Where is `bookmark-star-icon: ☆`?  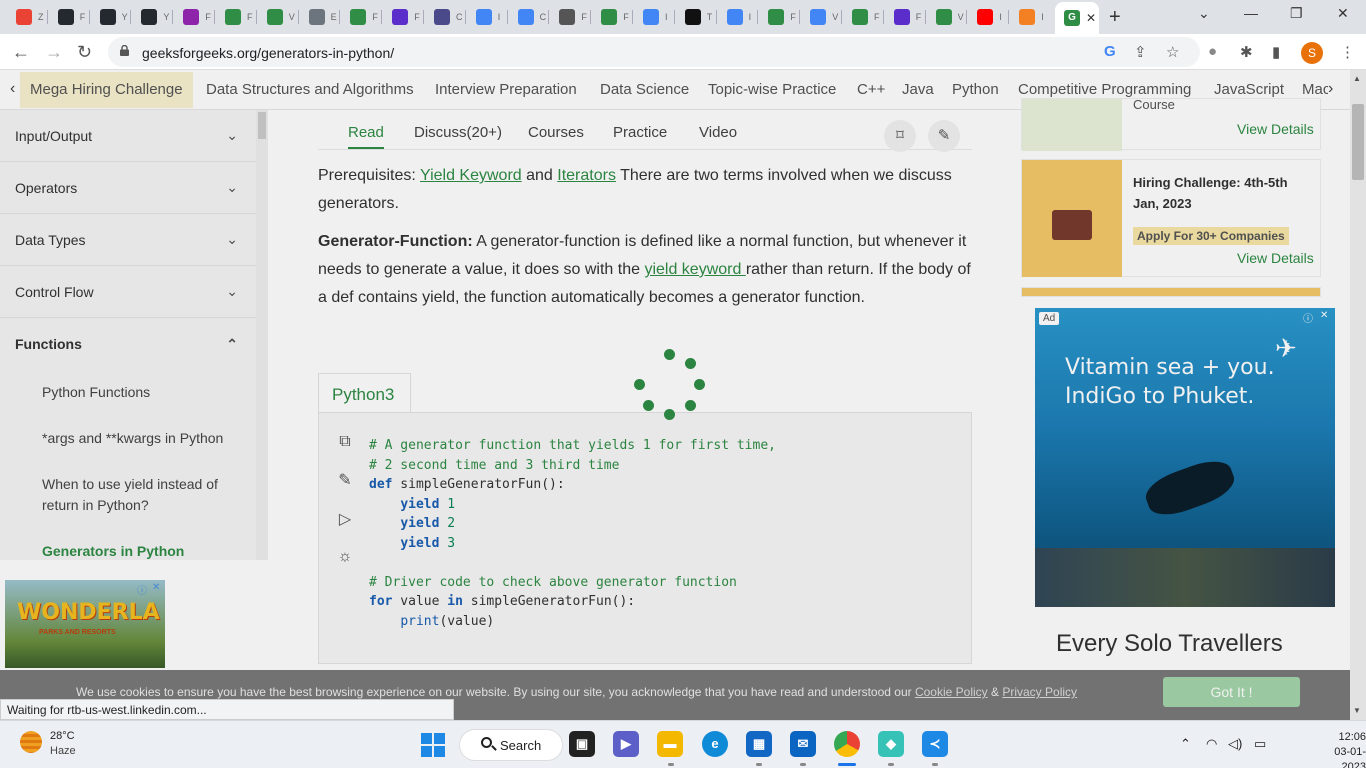
bookmark-star-icon: ☆ is located at coordinates (1172, 52).